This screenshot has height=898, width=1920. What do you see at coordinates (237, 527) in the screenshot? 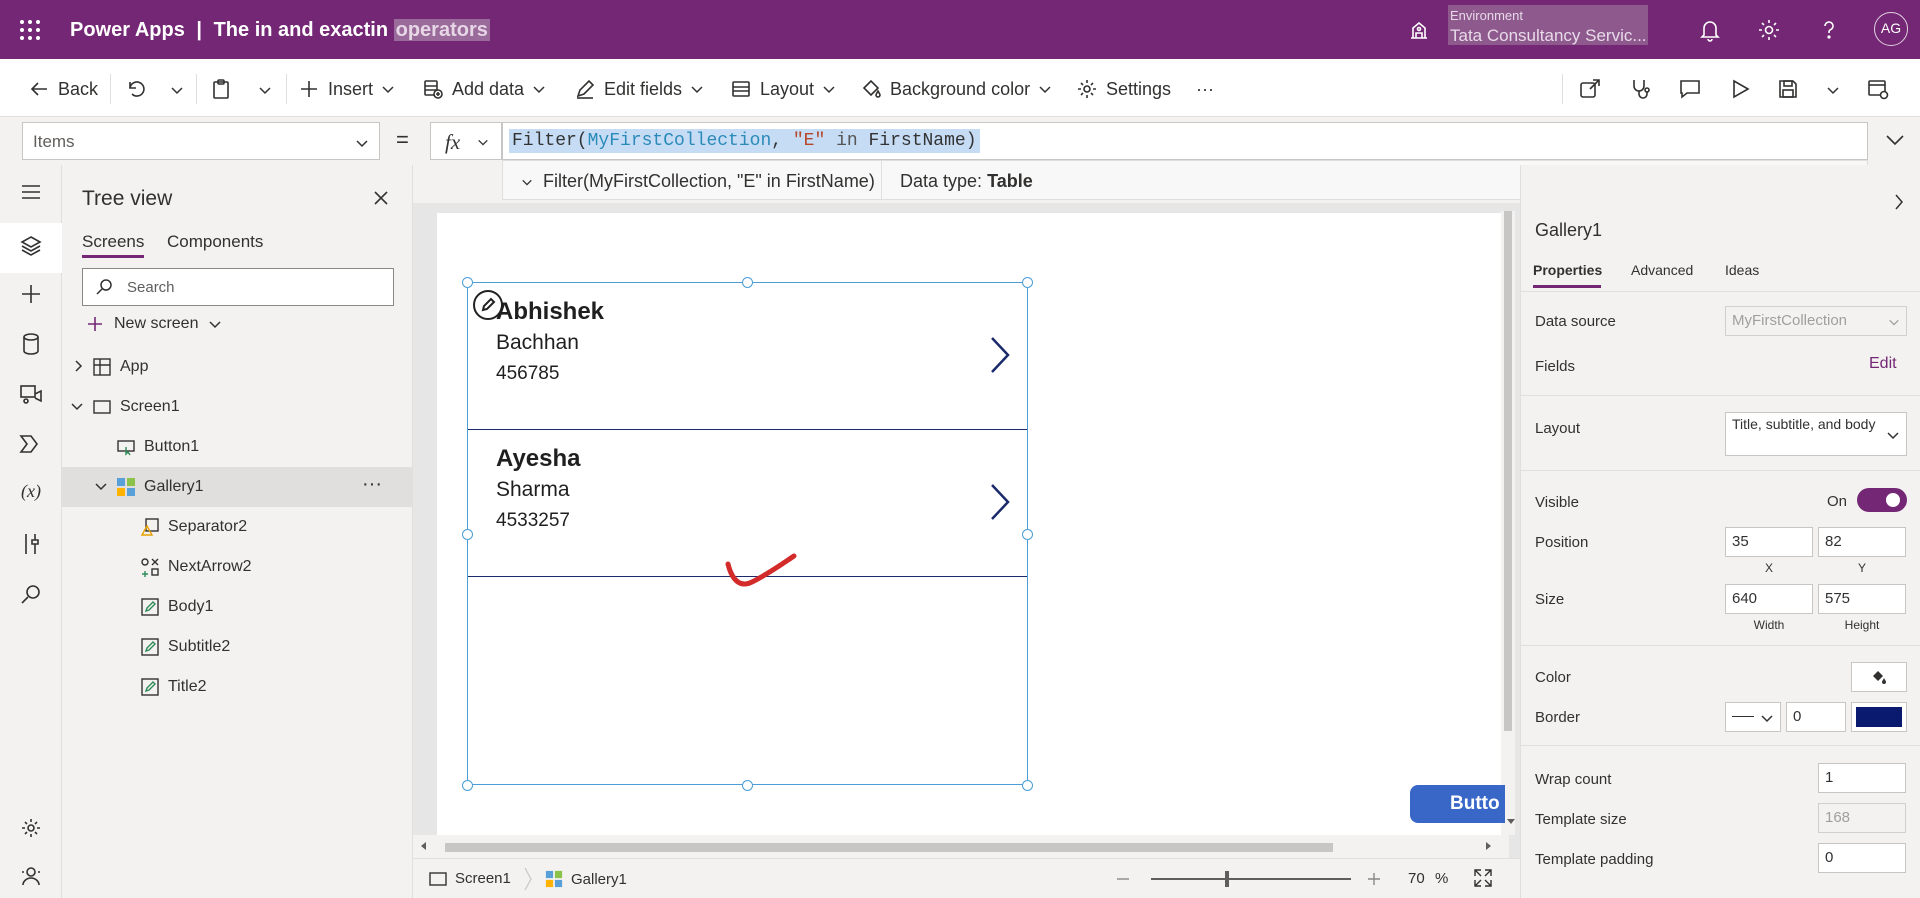
I see `tree-node-separator2: Separator2` at bounding box center [237, 527].